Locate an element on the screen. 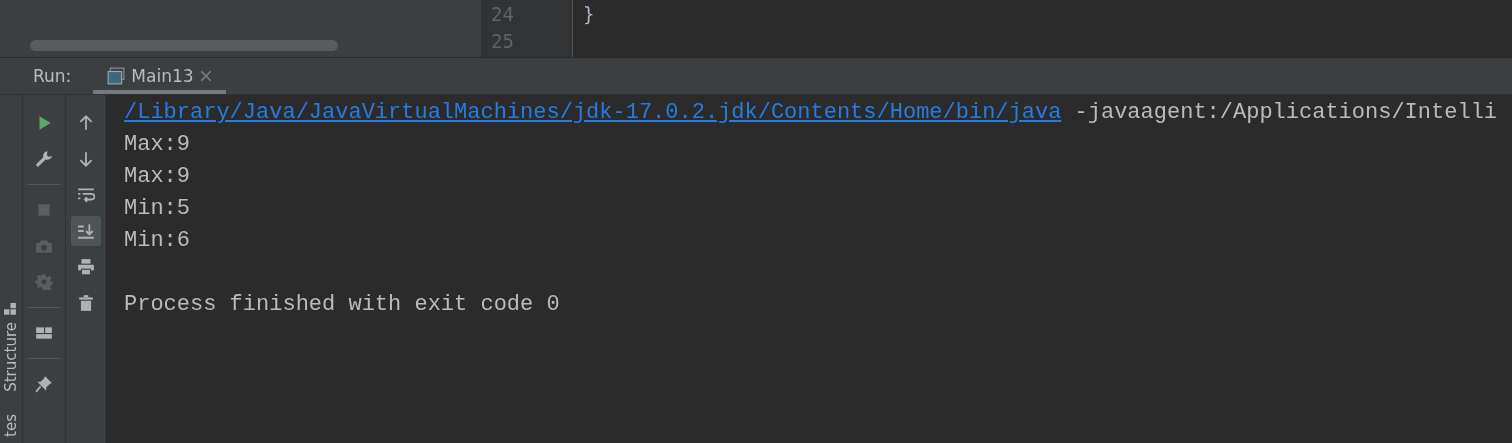 The height and width of the screenshot is (443, 1512). structure-icon is located at coordinates (11, 310).